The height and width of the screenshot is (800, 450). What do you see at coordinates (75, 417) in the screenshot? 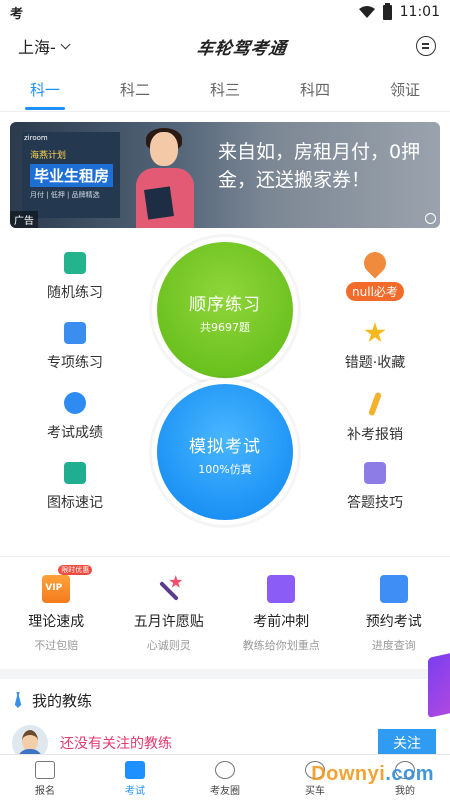
I see `exam-scores-button: 考试成绩` at bounding box center [75, 417].